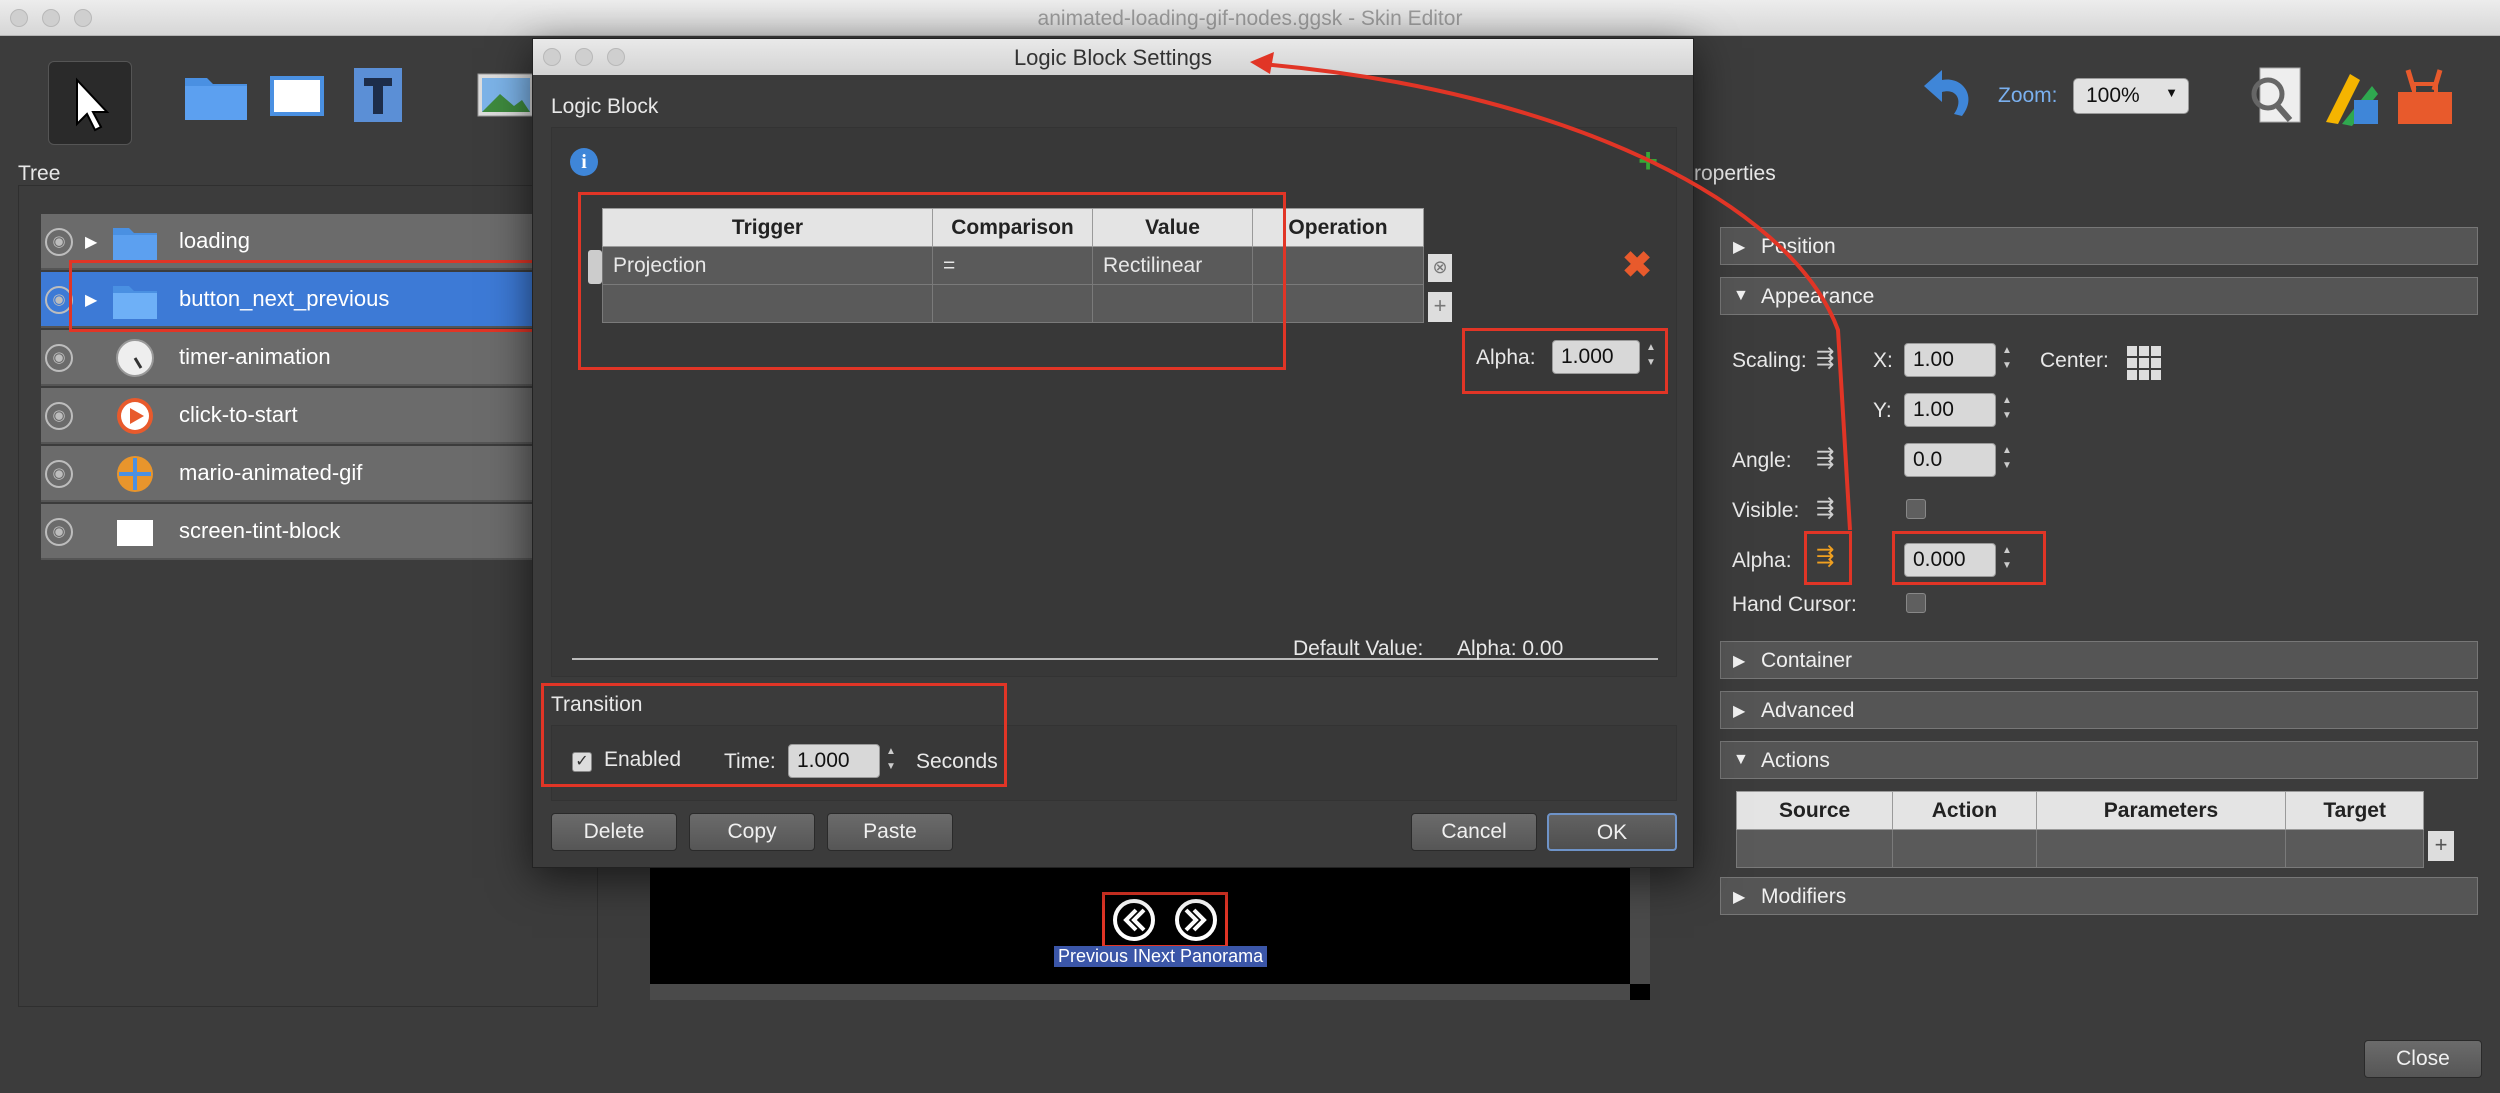 Image resolution: width=2500 pixels, height=1093 pixels. Describe the element at coordinates (1551, 291) in the screenshot. I see `annotation-arrow` at that location.